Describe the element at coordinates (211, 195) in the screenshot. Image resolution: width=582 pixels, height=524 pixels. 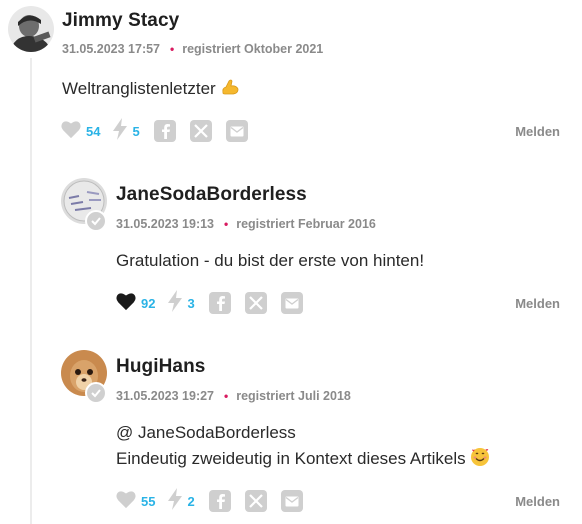
I see `author-name: JaneSodaBorderless` at that location.